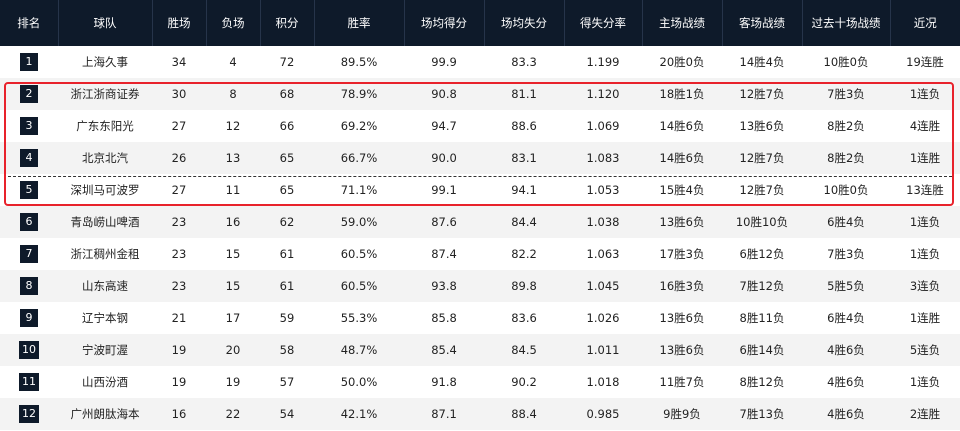 The image size is (960, 431). What do you see at coordinates (682, 94) in the screenshot?
I see `home-record-cell: 18胜1负` at bounding box center [682, 94].